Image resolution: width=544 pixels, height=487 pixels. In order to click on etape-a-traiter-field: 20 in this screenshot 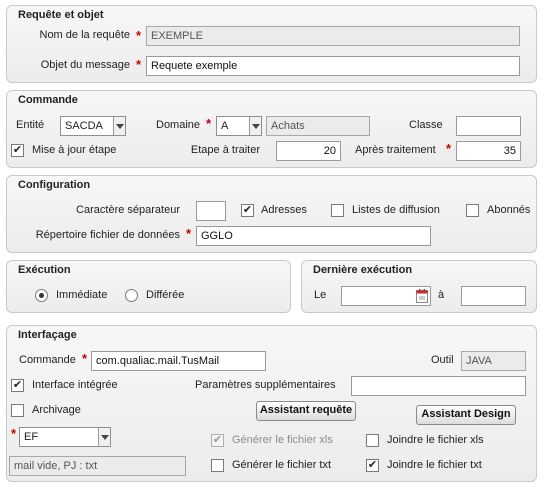, I will do `click(308, 151)`.